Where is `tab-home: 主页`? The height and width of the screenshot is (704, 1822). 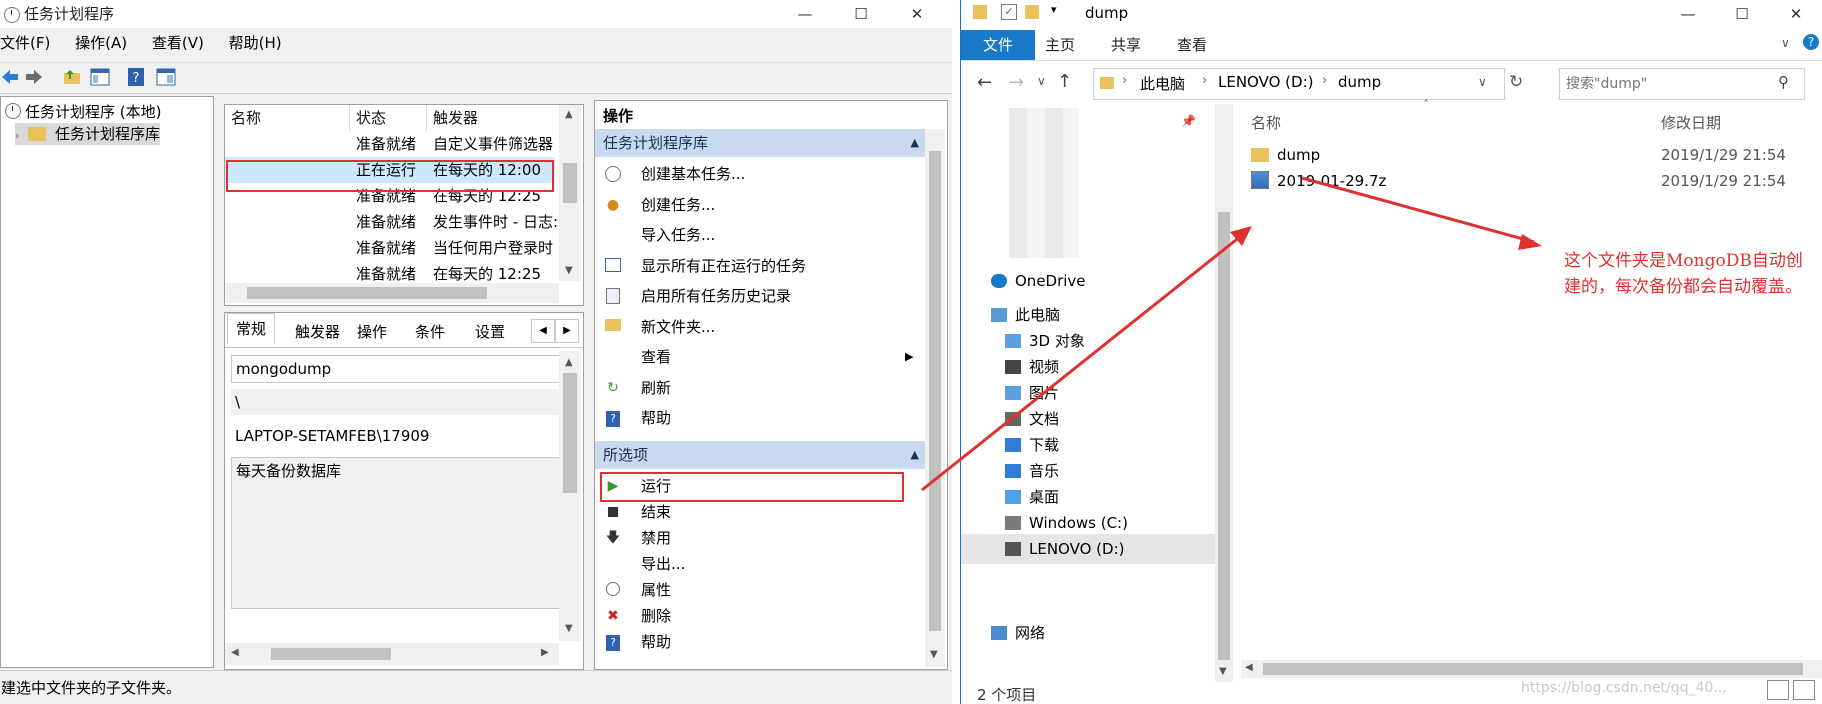 tab-home: 主页 is located at coordinates (1060, 45).